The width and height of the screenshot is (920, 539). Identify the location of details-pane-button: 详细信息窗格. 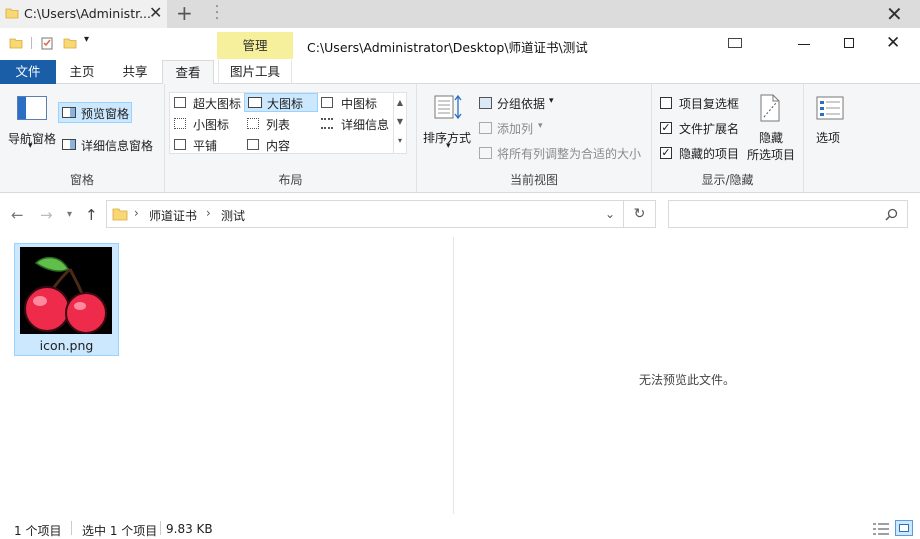
(117, 145).